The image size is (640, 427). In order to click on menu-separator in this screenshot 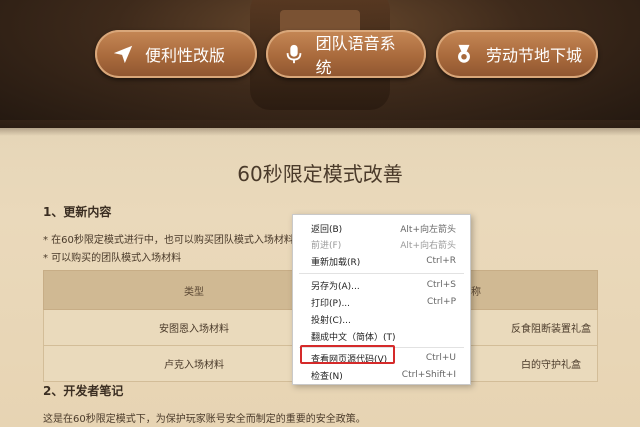, I will do `click(381, 273)`.